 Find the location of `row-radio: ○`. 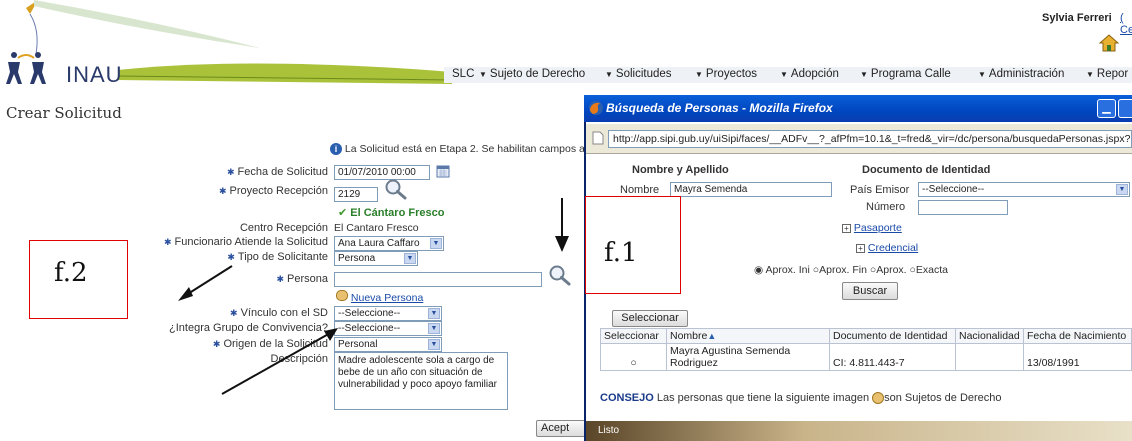

row-radio: ○ is located at coordinates (633, 357).